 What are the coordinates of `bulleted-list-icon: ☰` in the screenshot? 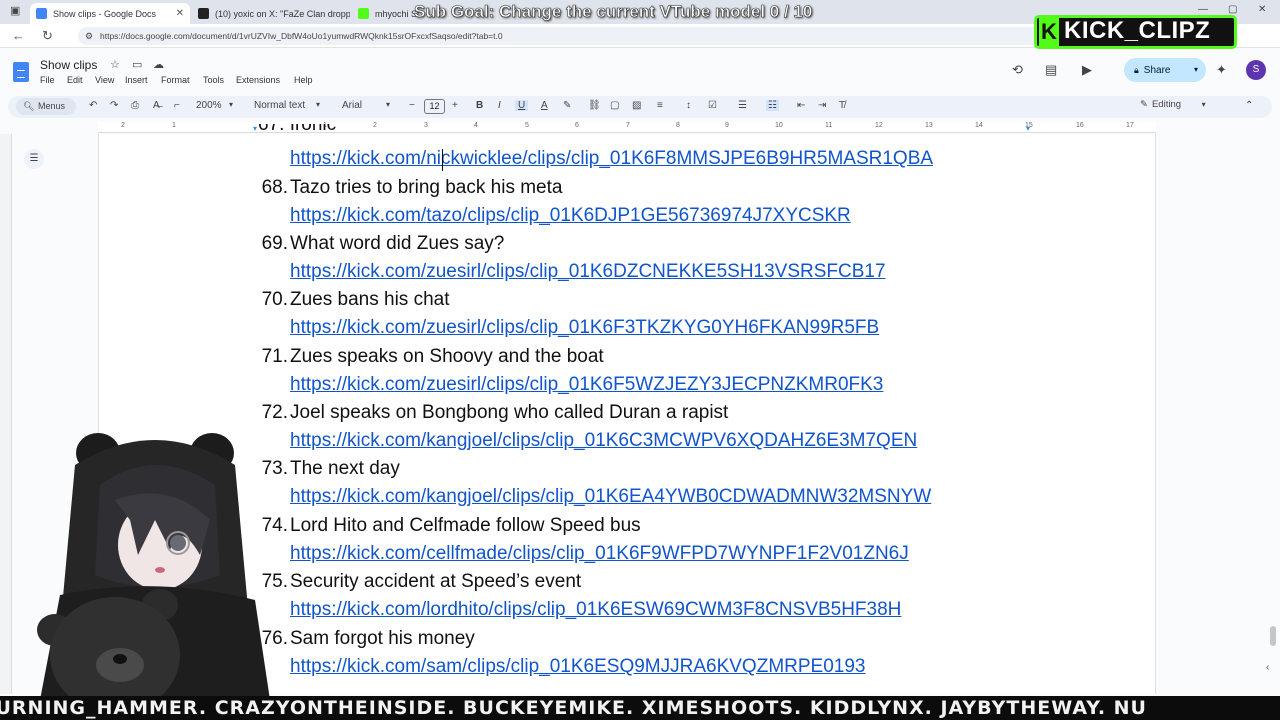 It's located at (742, 105).